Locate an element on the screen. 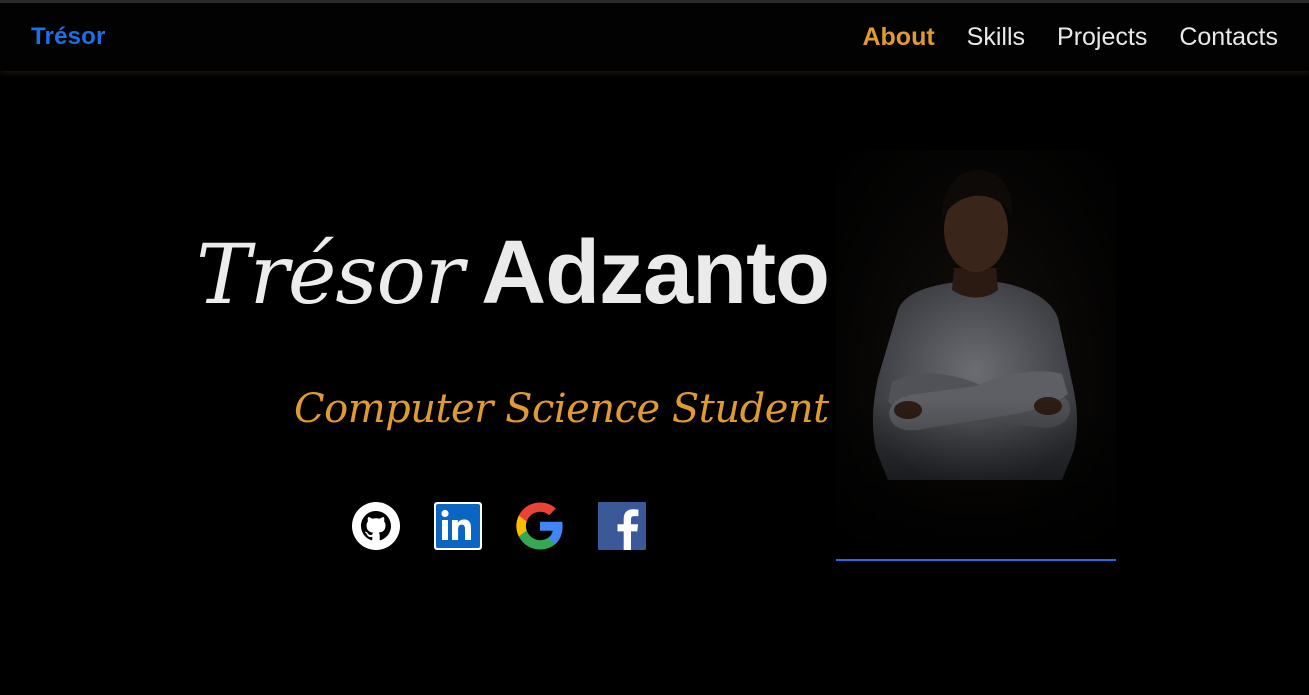 This screenshot has width=1309, height=695. photo-underline-accent is located at coordinates (976, 560).